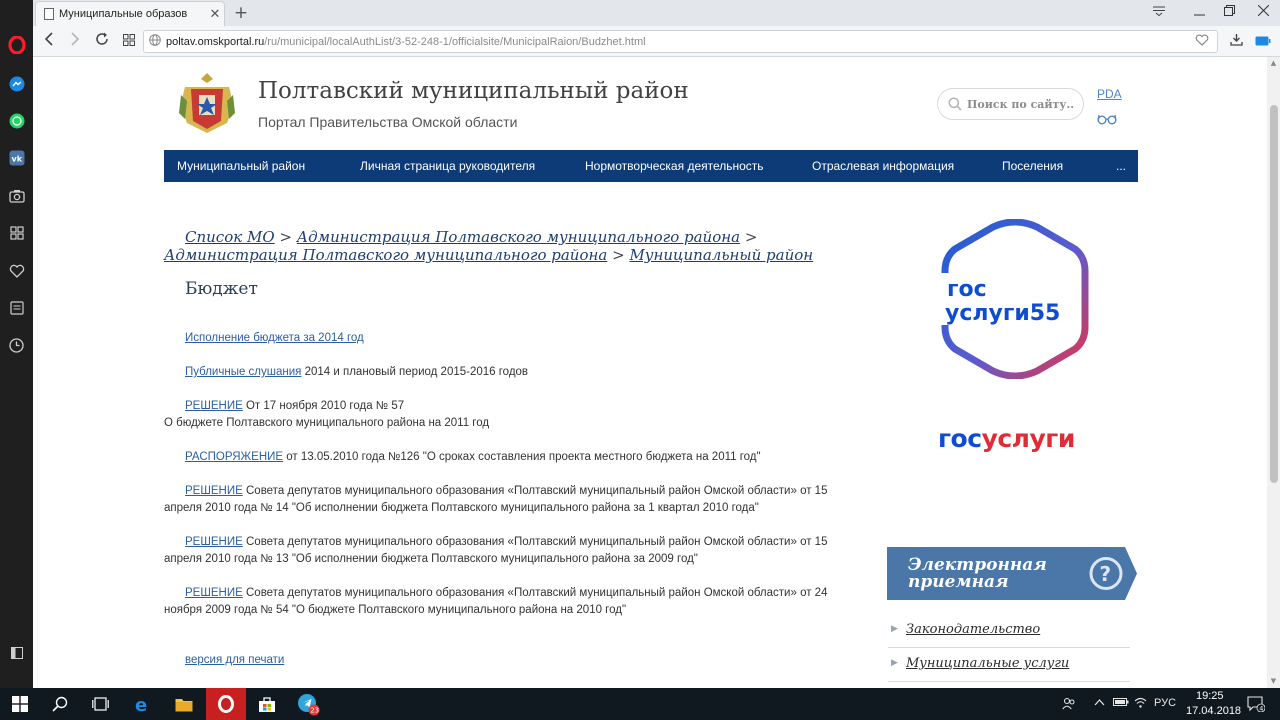  What do you see at coordinates (16, 195) in the screenshot?
I see `camera-icon` at bounding box center [16, 195].